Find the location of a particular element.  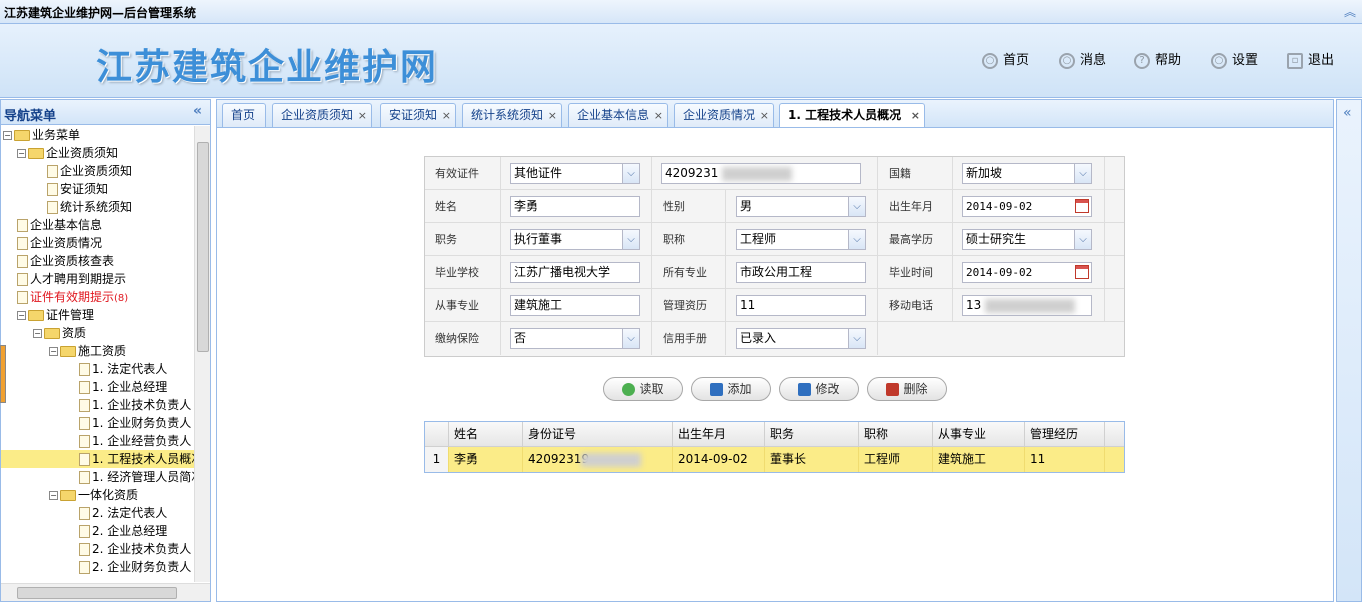

nav-tree-hscrollbar is located at coordinates (105, 592).